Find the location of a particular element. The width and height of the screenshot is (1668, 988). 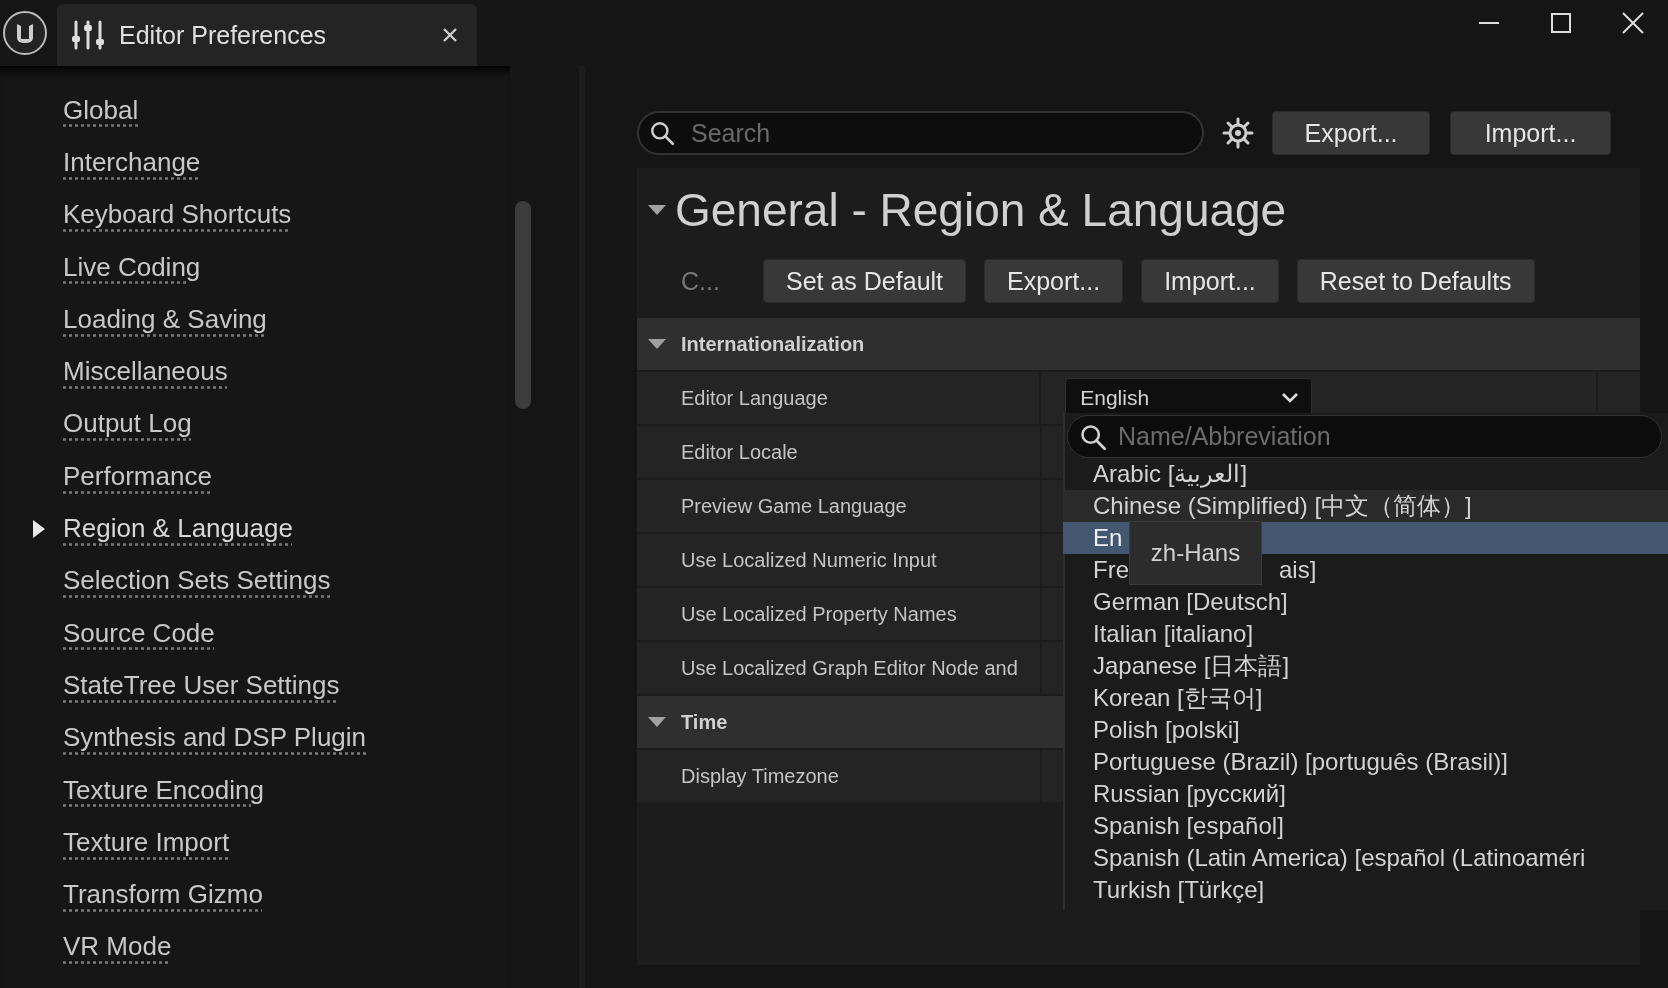

language-option: German [Deutsch] is located at coordinates (1365, 602).